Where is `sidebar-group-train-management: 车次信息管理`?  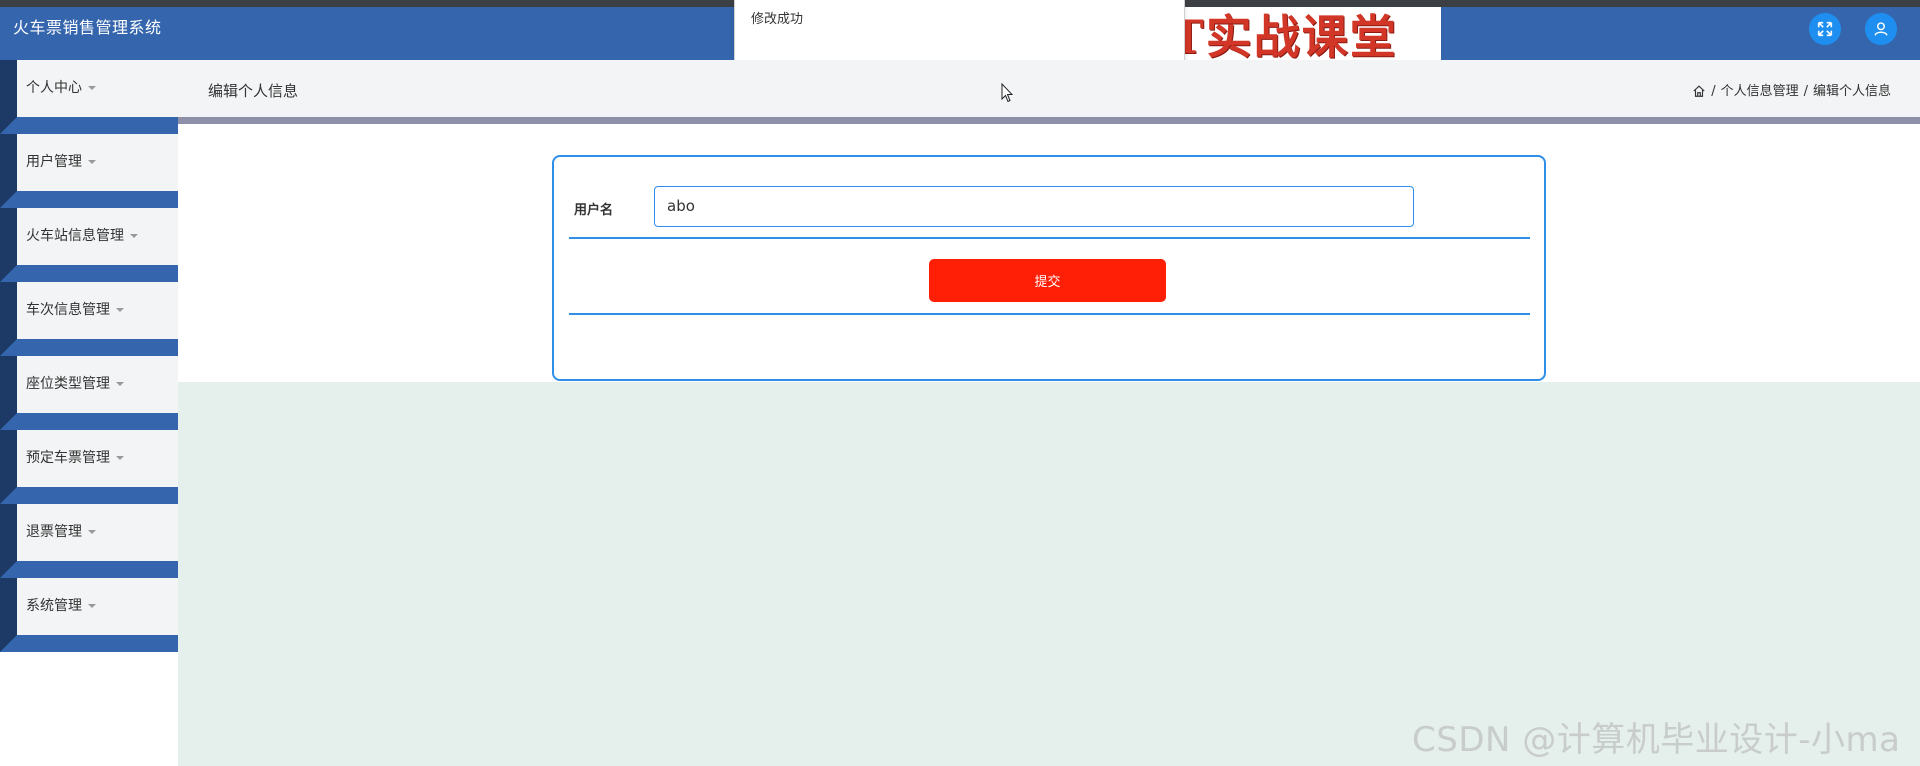
sidebar-group-train-management: 车次信息管理 is located at coordinates (89, 319).